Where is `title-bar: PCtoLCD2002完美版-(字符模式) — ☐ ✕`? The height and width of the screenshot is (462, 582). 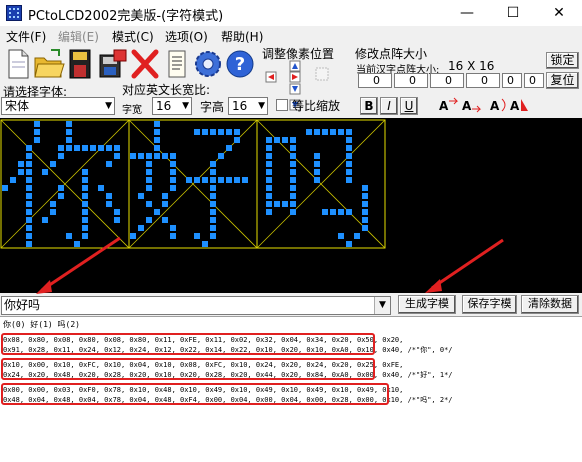 title-bar: PCtoLCD2002完美版-(字符模式) — ☐ ✕ is located at coordinates (291, 13).